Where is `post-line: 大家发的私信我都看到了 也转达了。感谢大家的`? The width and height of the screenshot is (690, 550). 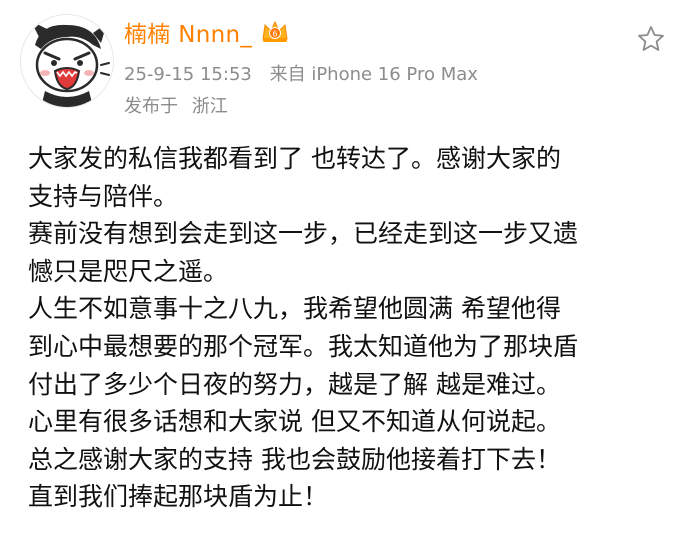
post-line: 大家发的私信我都看到了 也转达了。感谢大家的 is located at coordinates (294, 158).